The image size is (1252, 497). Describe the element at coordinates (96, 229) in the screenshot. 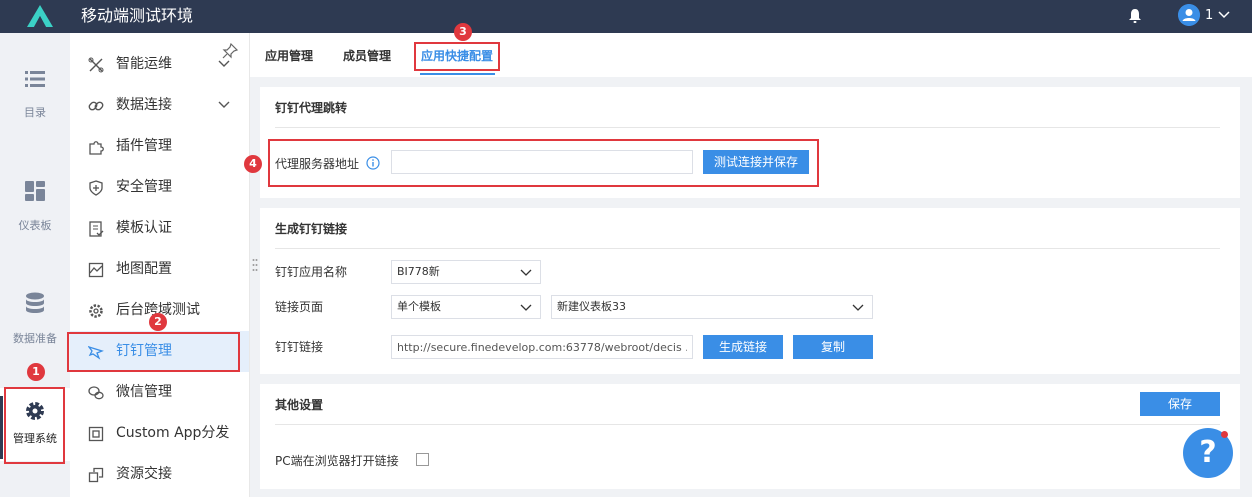

I see `document-check-icon` at that location.